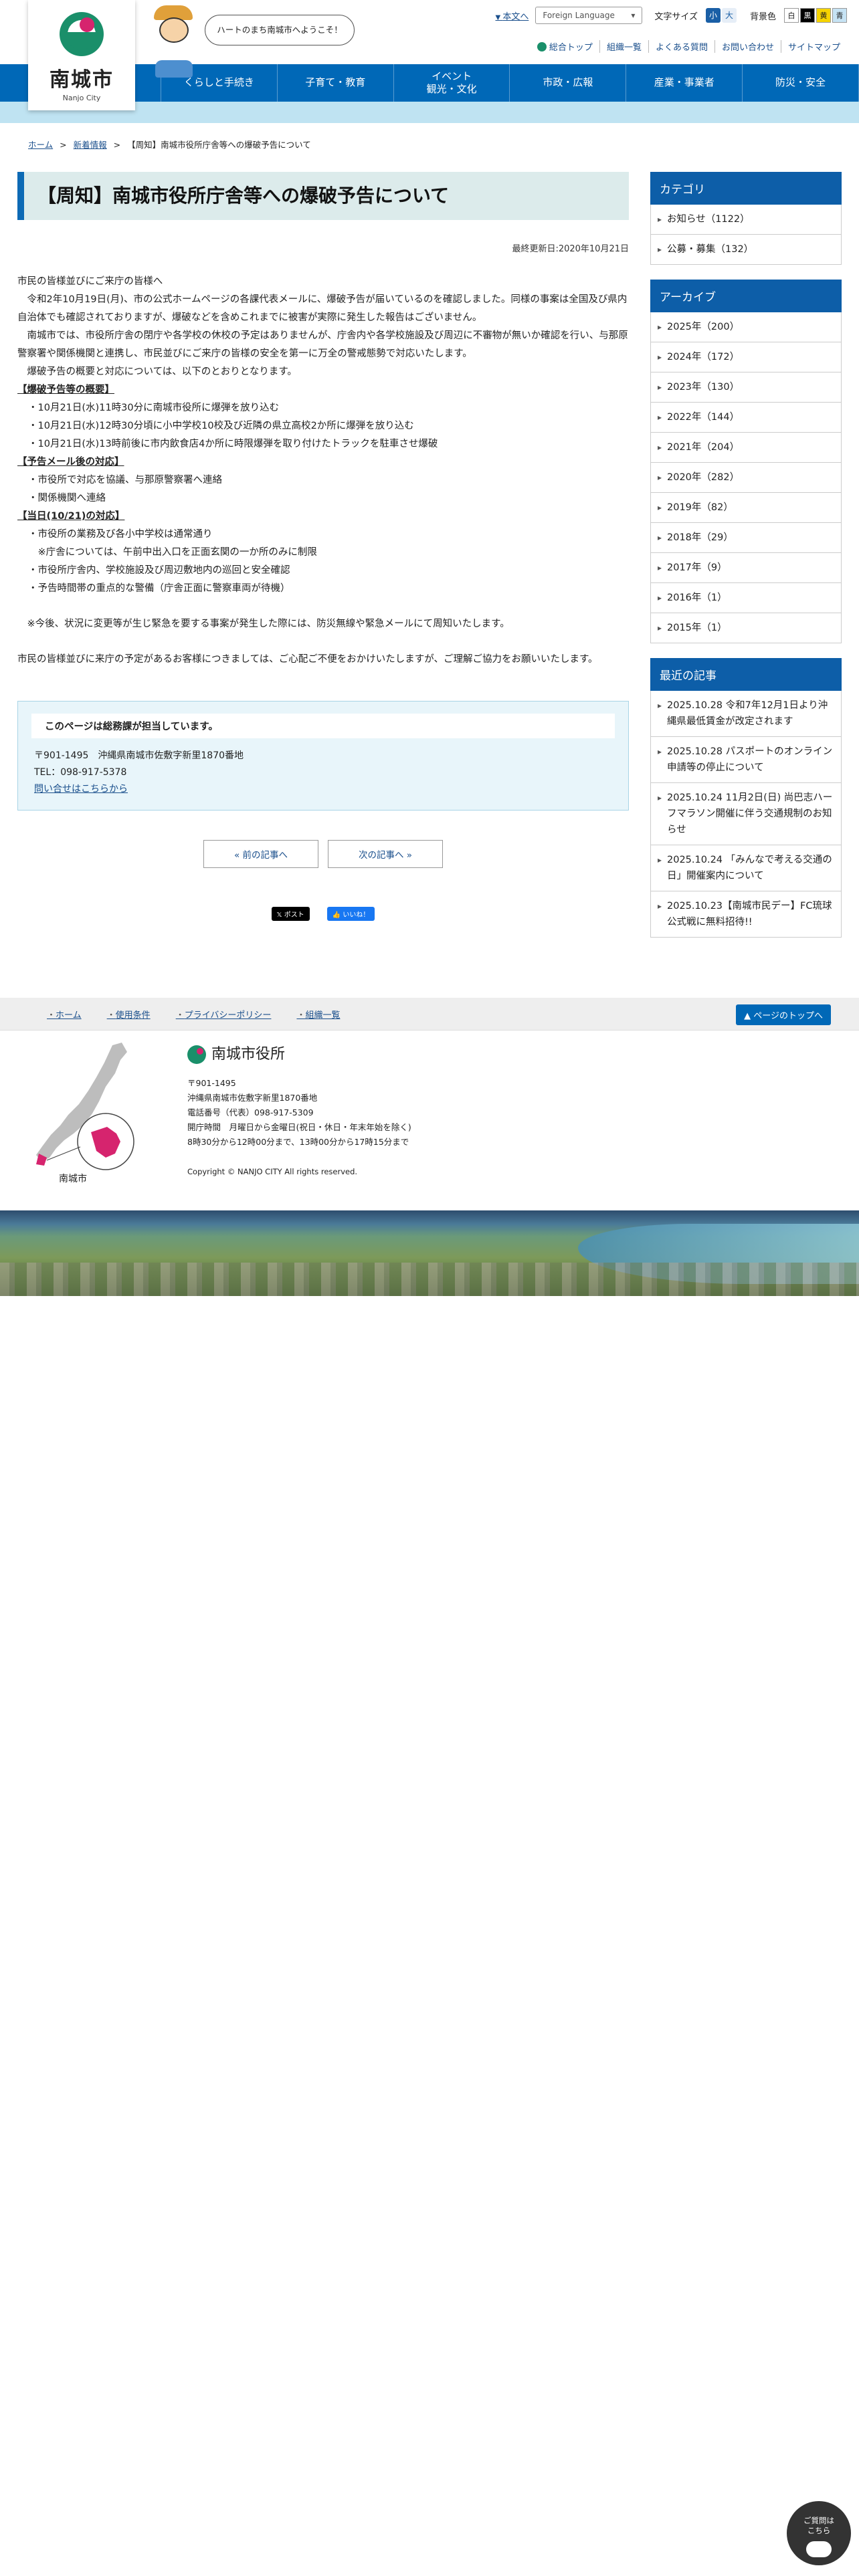 This screenshot has width=859, height=2576. Describe the element at coordinates (385, 854) in the screenshot. I see `next-article-button: 次の記事へ »` at that location.